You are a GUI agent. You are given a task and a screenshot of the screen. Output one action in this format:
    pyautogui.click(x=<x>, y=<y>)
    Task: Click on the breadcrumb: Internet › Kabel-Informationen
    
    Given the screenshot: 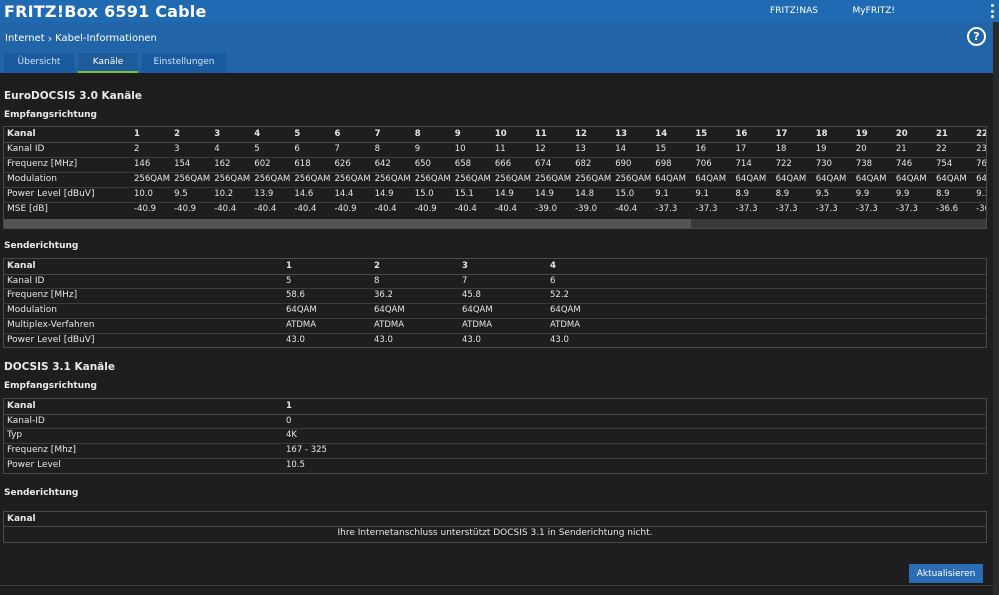 What is the action you would take?
    pyautogui.click(x=81, y=38)
    